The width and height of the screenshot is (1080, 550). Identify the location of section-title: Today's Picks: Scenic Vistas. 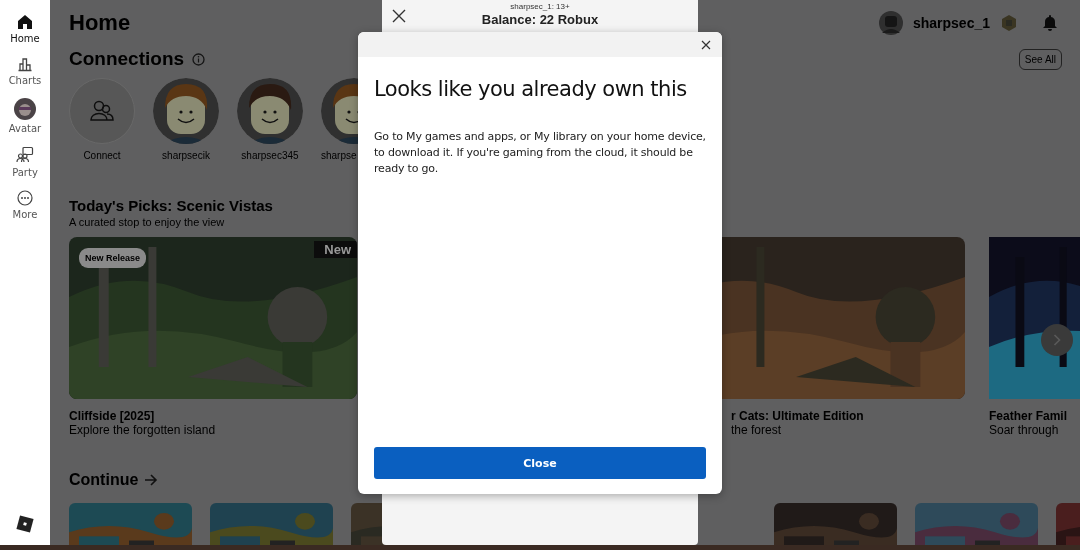
(171, 205).